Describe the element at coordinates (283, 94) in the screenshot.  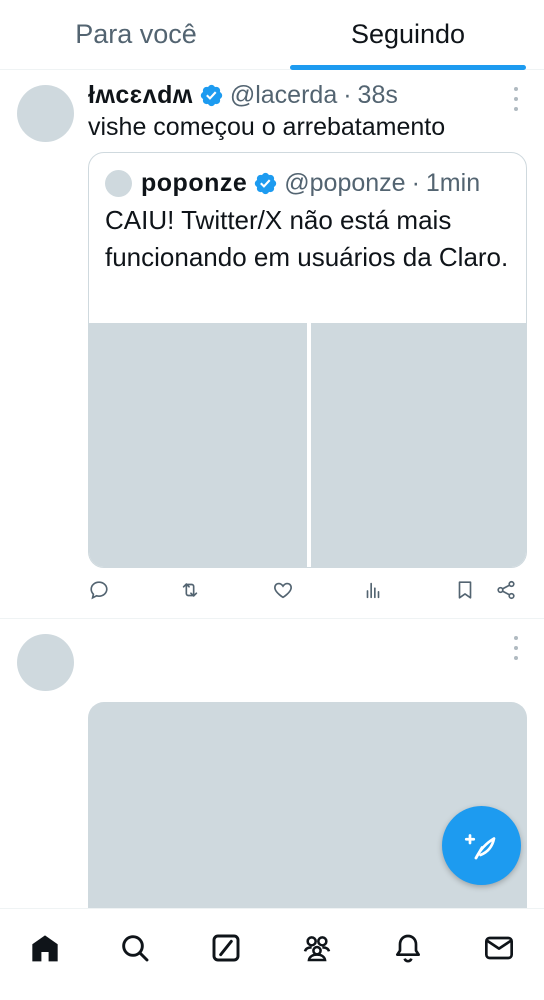
I see `handle: @lacerda` at that location.